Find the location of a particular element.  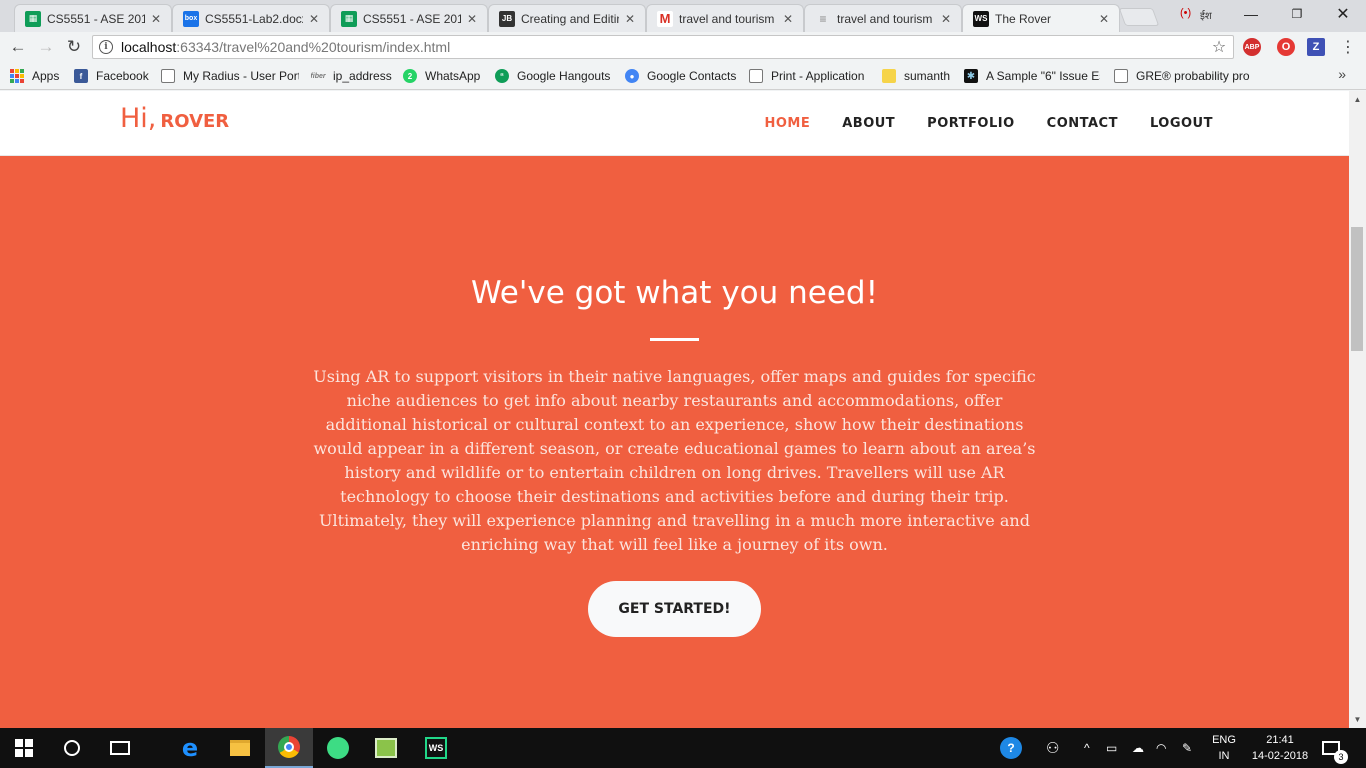

browser-tab-4: M travel and tourism ✕ is located at coordinates (725, 18).